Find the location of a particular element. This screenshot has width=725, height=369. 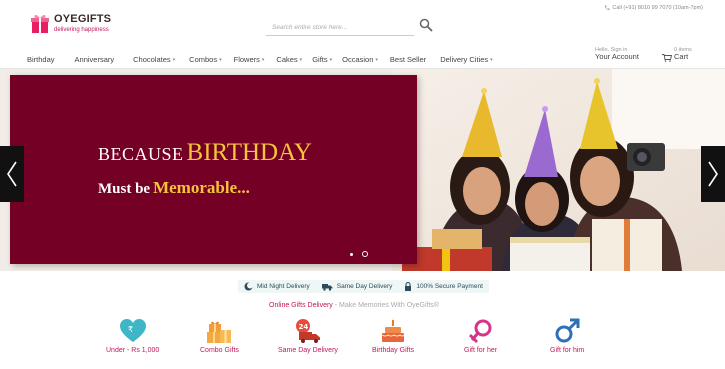

female-symbol-icon is located at coordinates (480, 331).